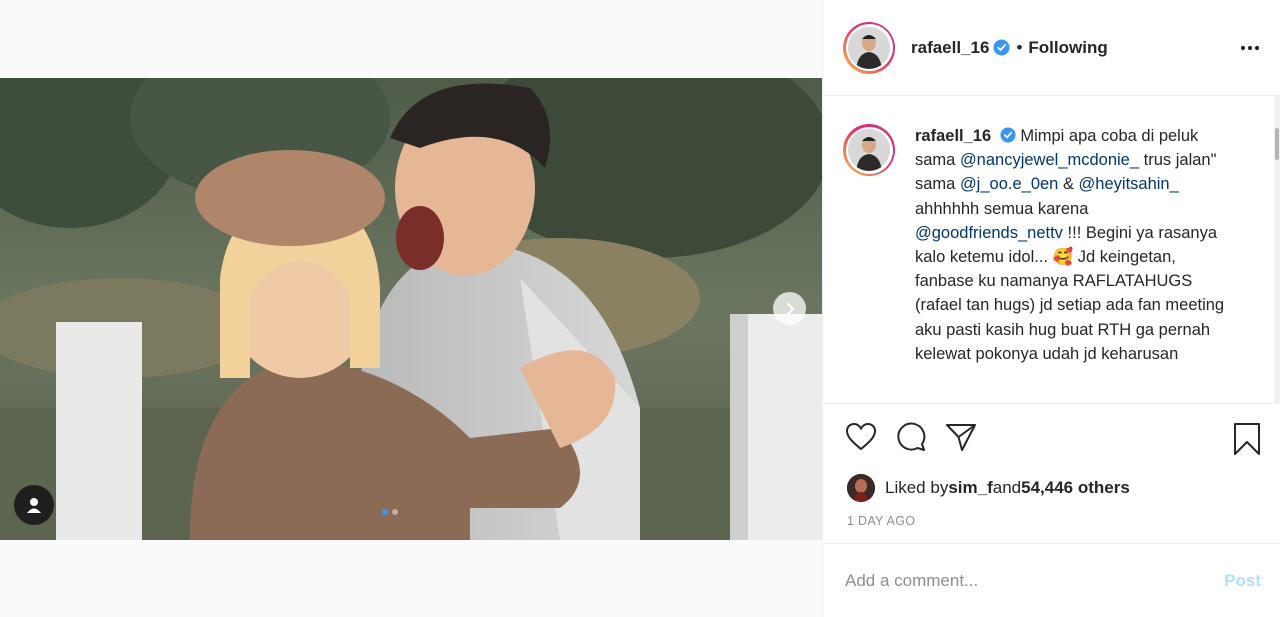  I want to click on liker-avatar, so click(861, 488).